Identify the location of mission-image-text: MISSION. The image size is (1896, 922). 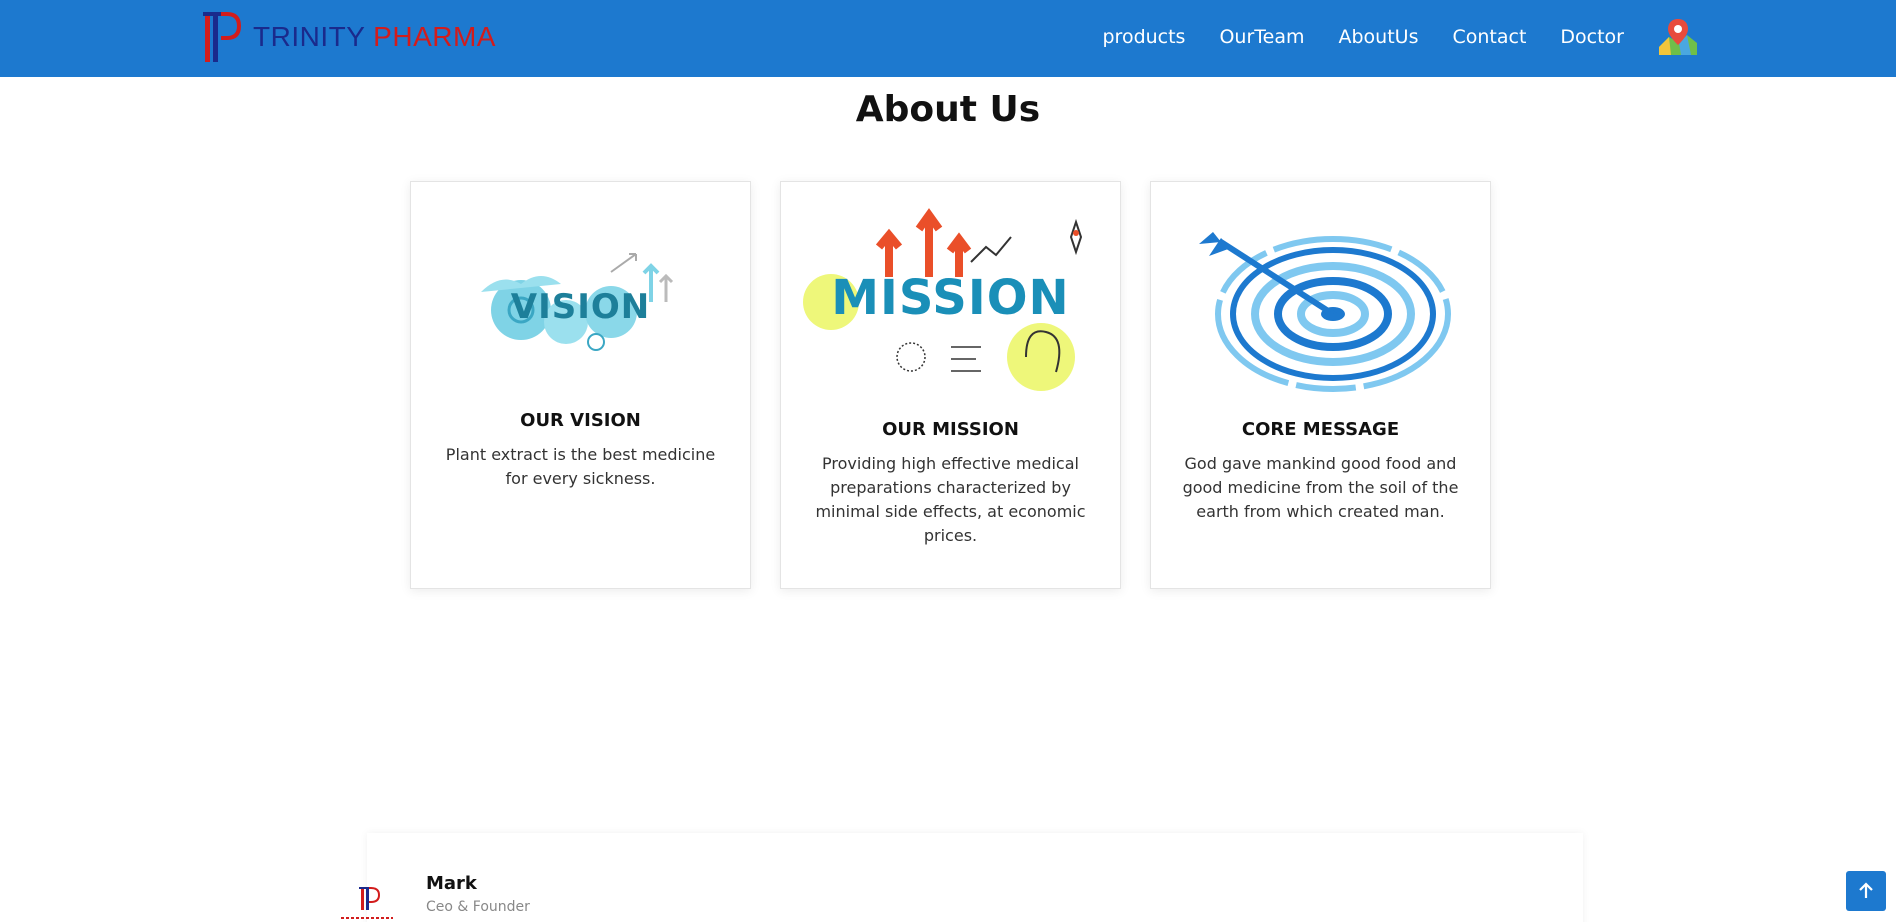
(950, 298).